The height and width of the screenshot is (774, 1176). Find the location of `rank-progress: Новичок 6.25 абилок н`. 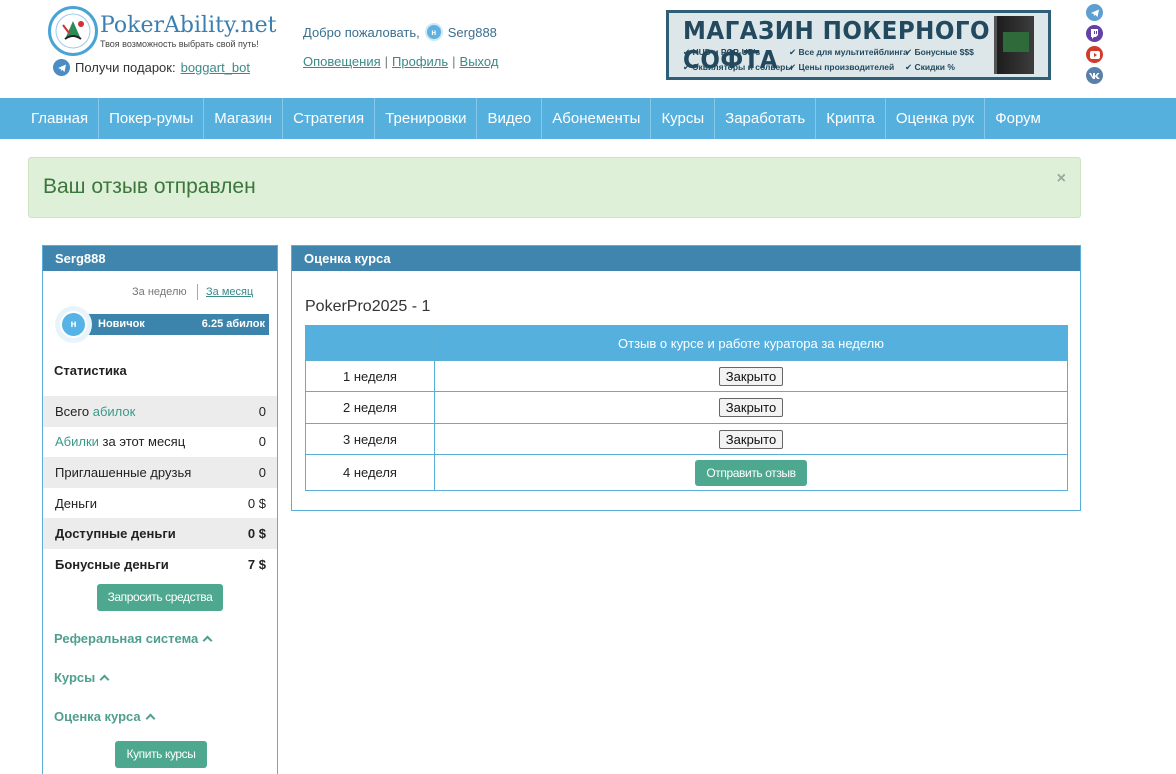

rank-progress: Новичок 6.25 абилок н is located at coordinates (162, 324).